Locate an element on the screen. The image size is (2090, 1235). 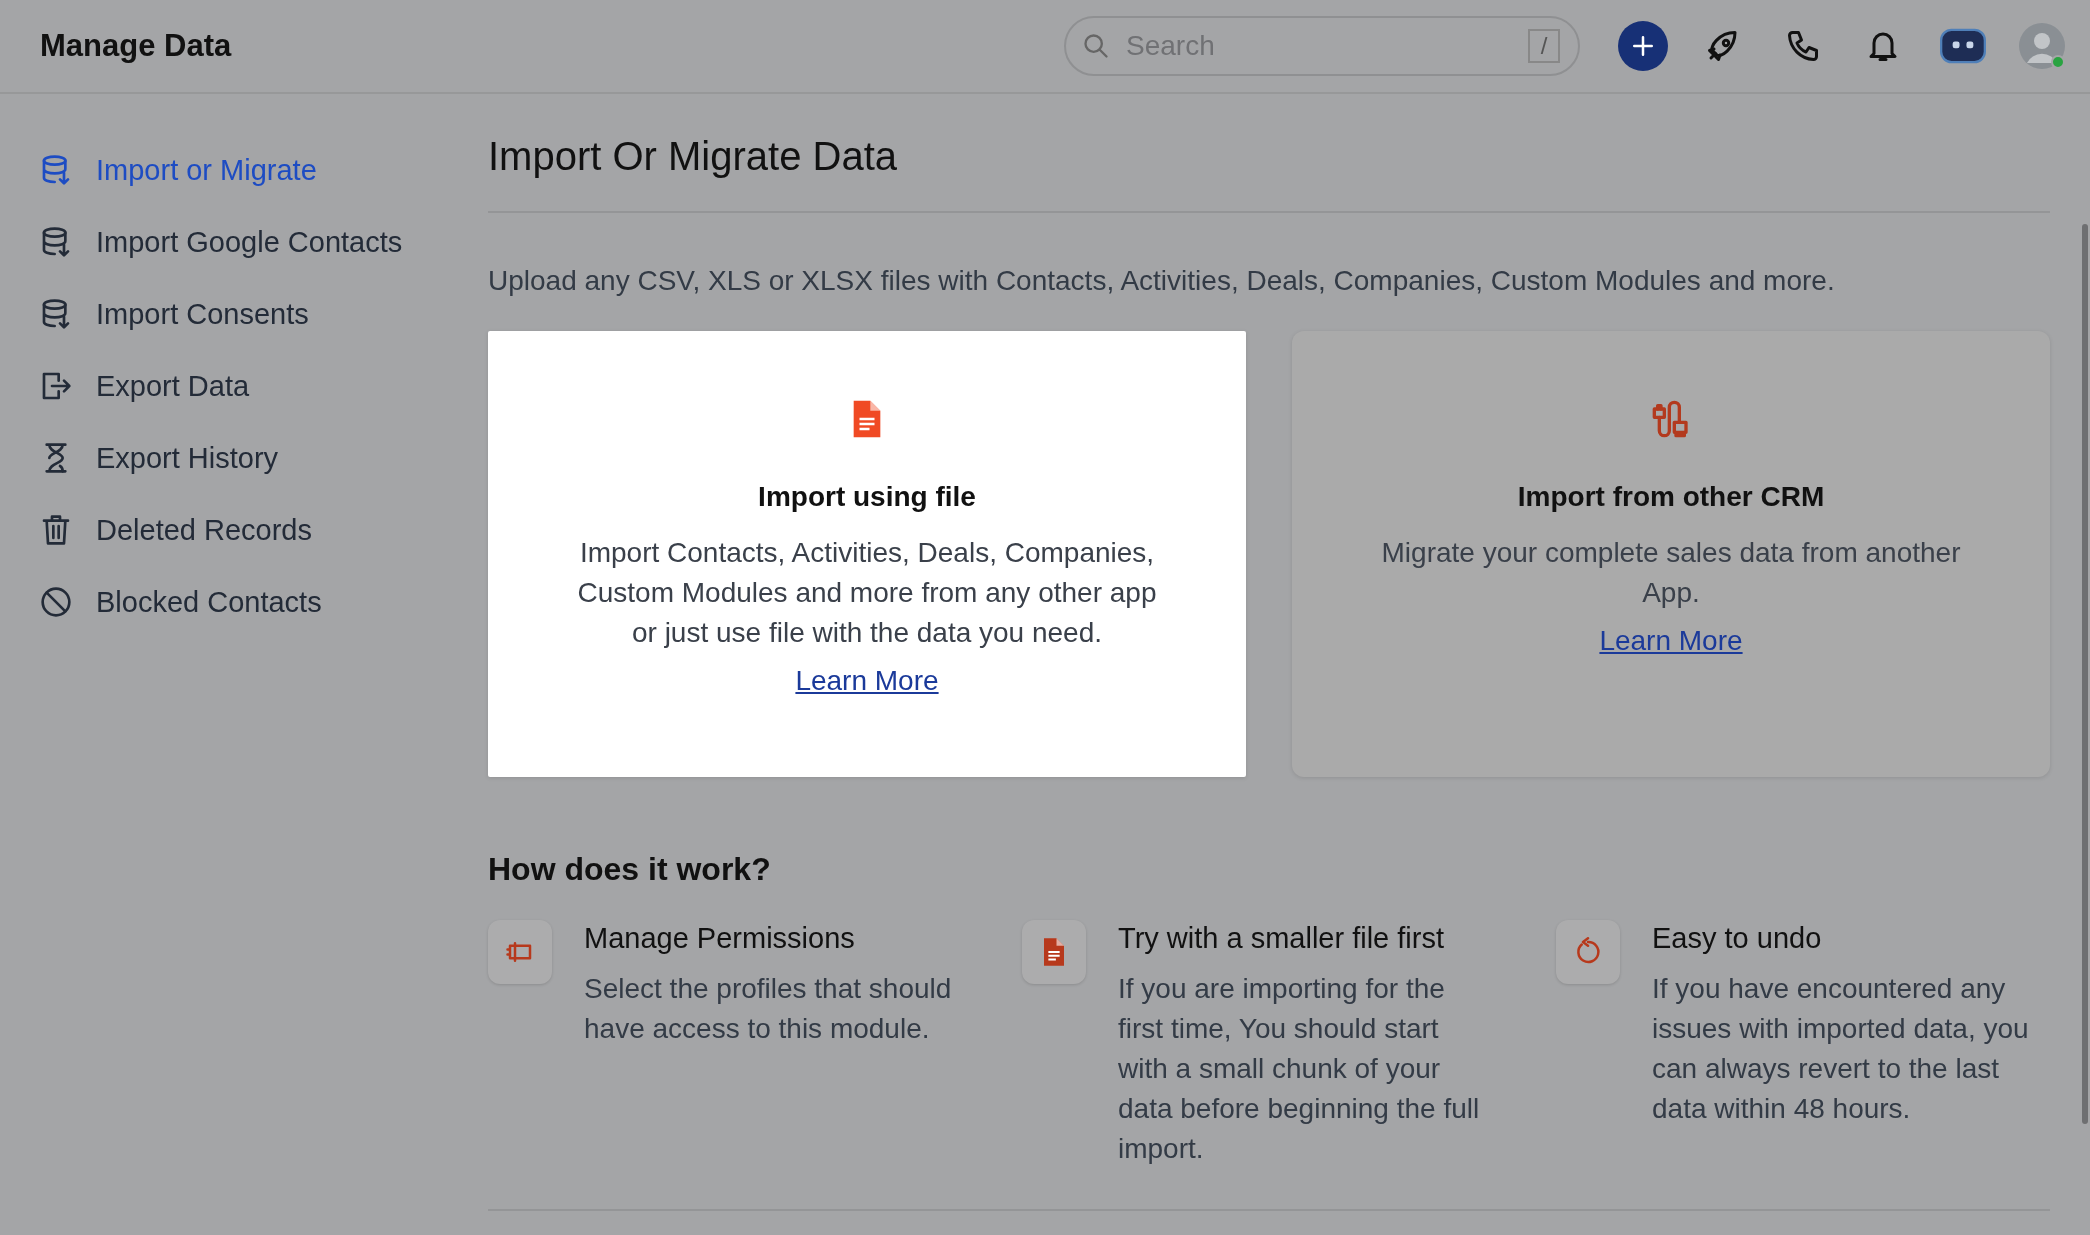
add-button is located at coordinates (1643, 46).